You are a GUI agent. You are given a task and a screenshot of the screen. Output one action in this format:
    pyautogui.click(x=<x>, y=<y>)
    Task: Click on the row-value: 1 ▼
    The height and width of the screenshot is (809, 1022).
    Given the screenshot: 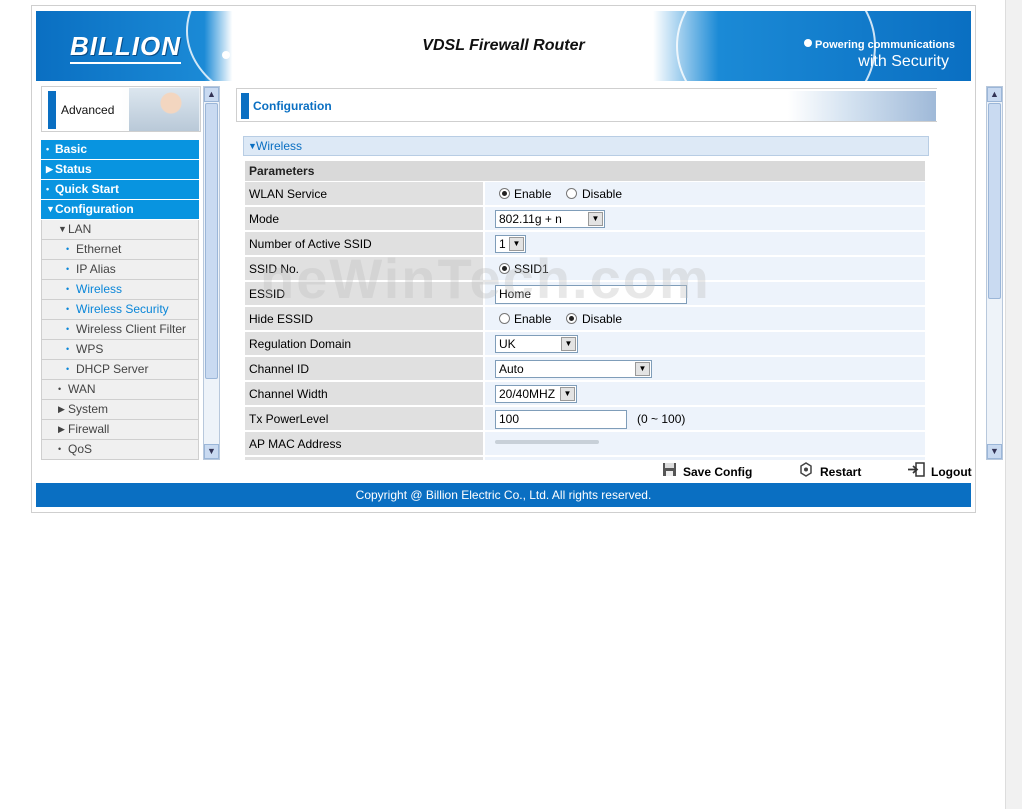 What is the action you would take?
    pyautogui.click(x=705, y=244)
    